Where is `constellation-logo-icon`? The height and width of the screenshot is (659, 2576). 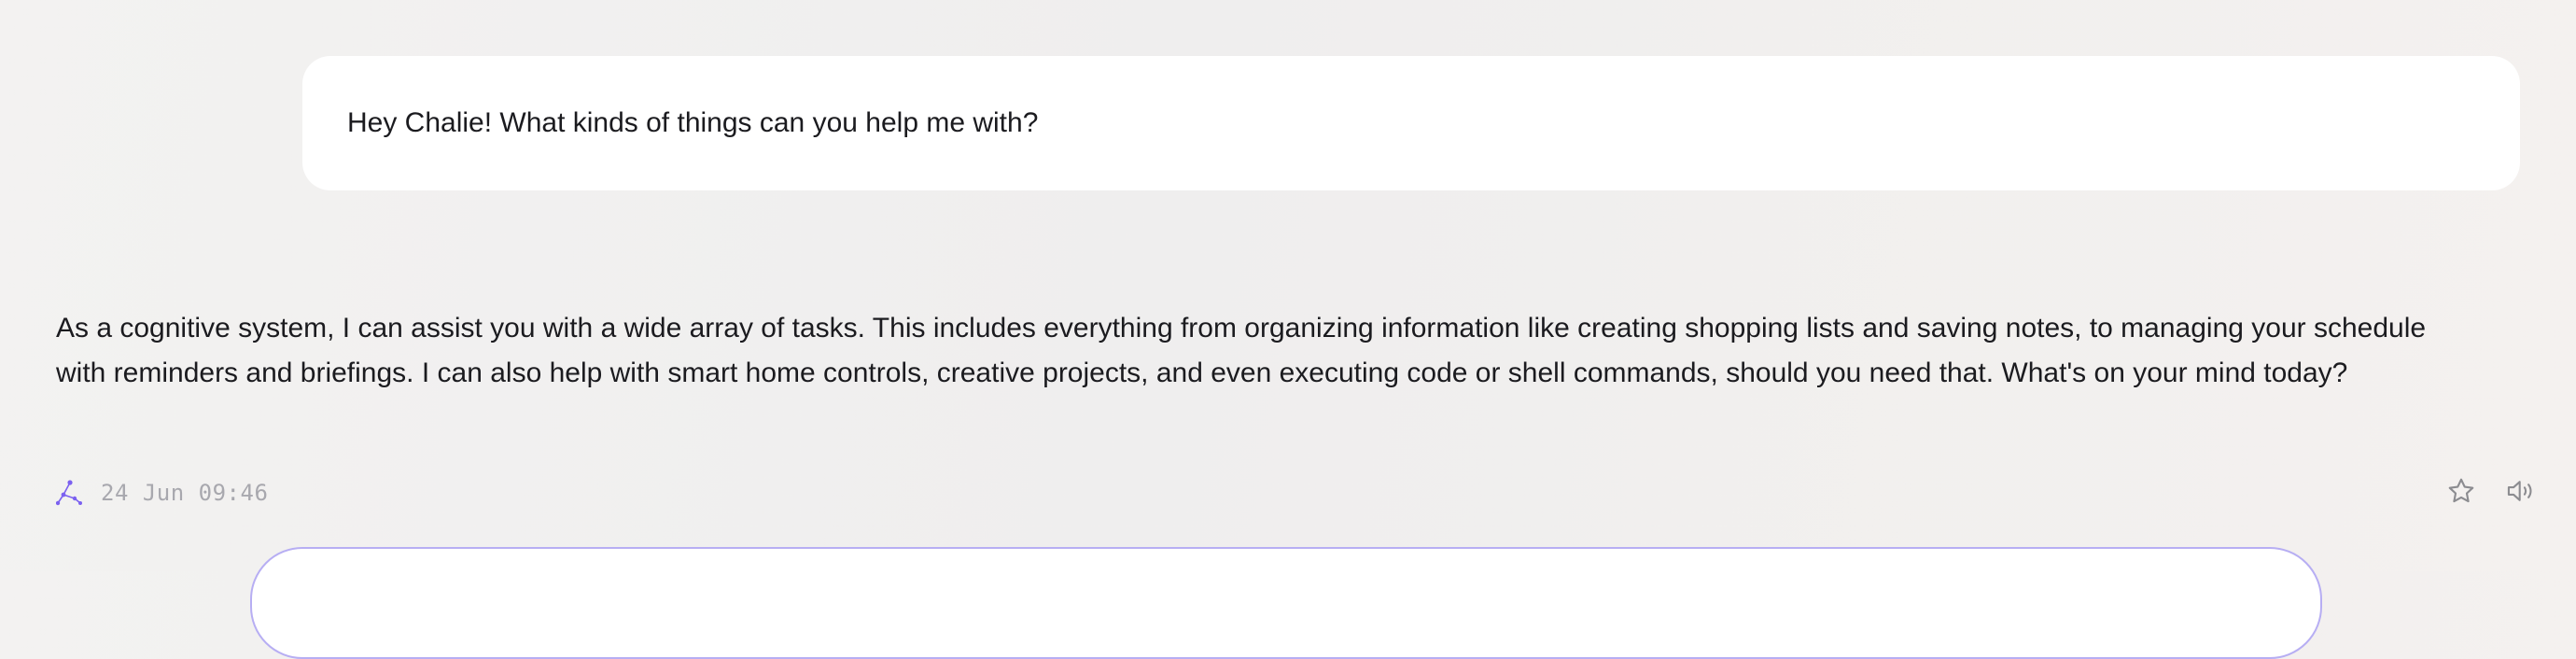 constellation-logo-icon is located at coordinates (68, 493).